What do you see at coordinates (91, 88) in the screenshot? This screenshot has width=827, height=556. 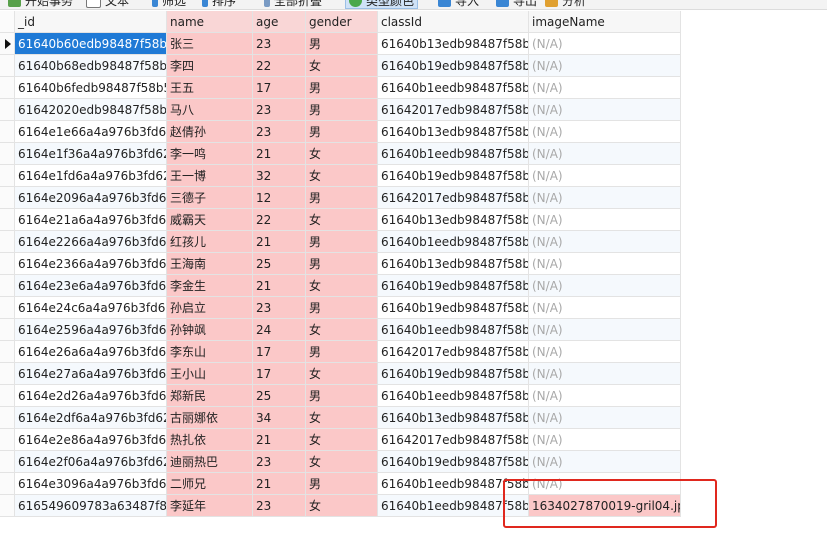 I see `cell-id: 61640b6fedb98487f58b5l` at bounding box center [91, 88].